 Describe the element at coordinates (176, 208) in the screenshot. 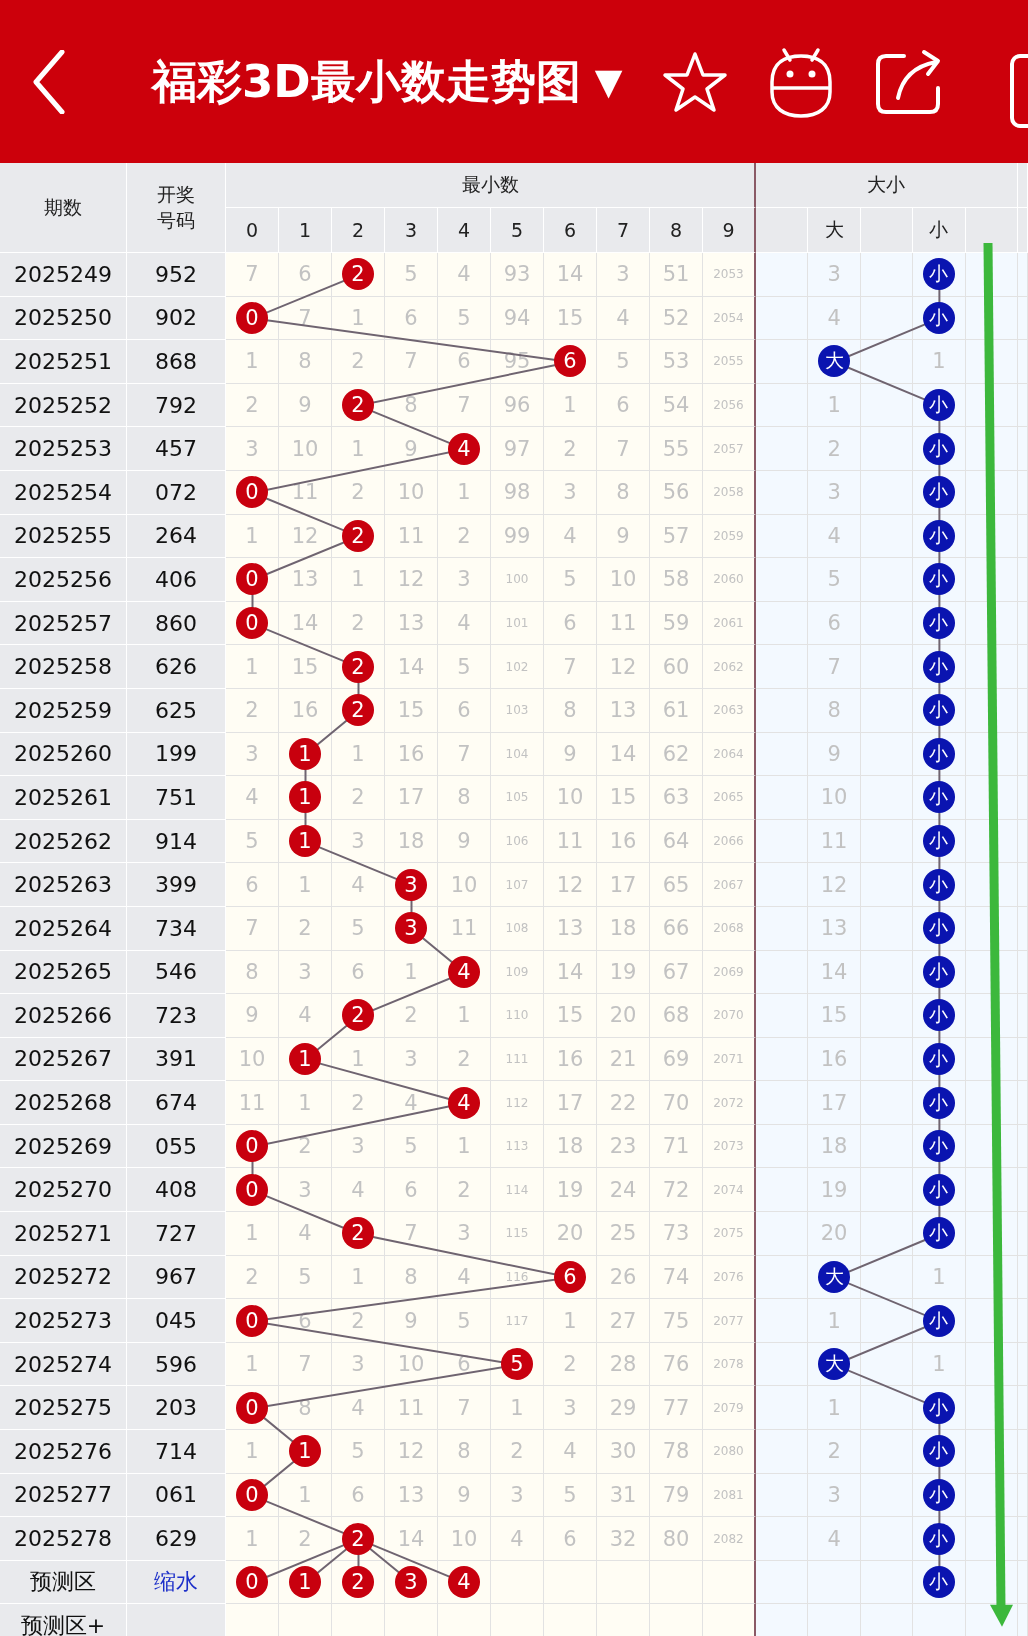

I see `column-header: 开奖 号码` at that location.